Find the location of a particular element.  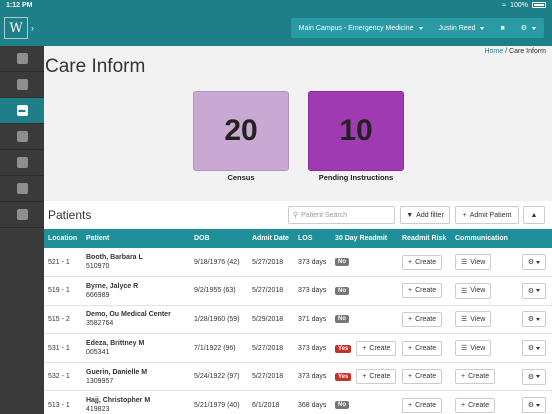

inbox-icon is located at coordinates (22, 188).